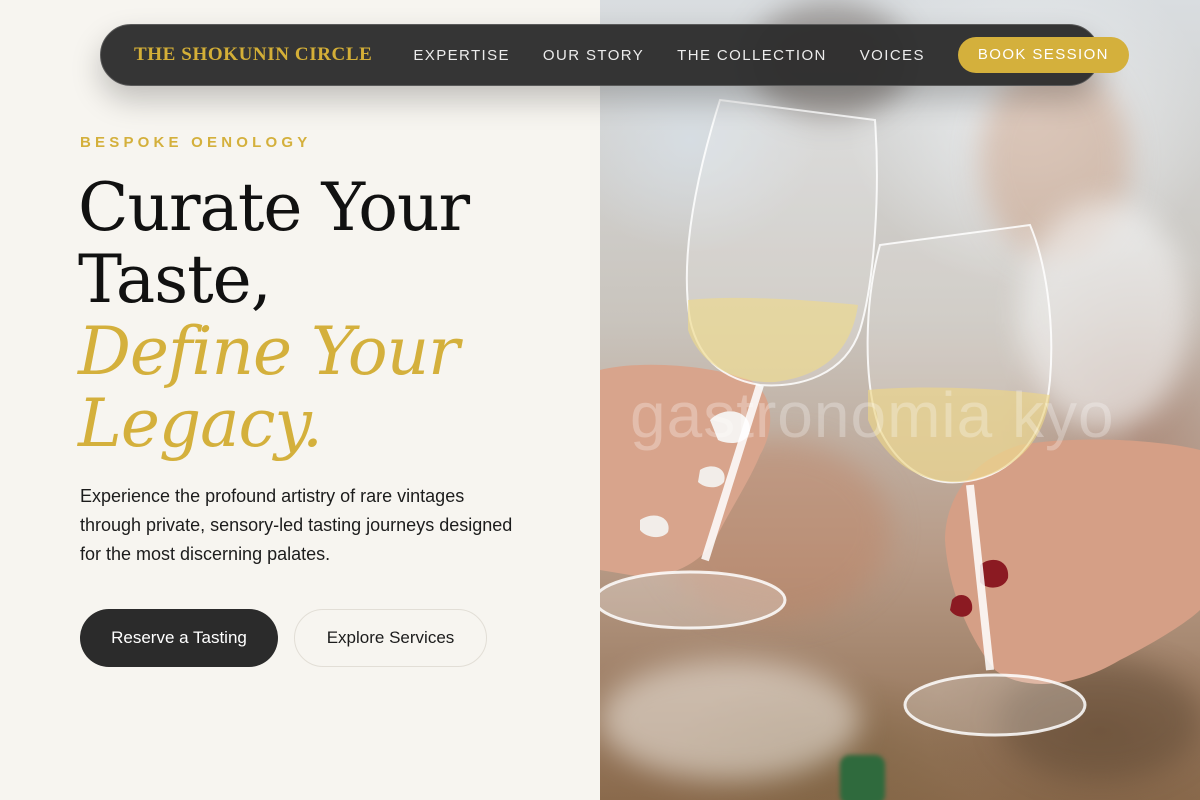 Image resolution: width=1200 pixels, height=800 pixels. I want to click on nav-link-the-collection: THE COLLECTION, so click(752, 55).